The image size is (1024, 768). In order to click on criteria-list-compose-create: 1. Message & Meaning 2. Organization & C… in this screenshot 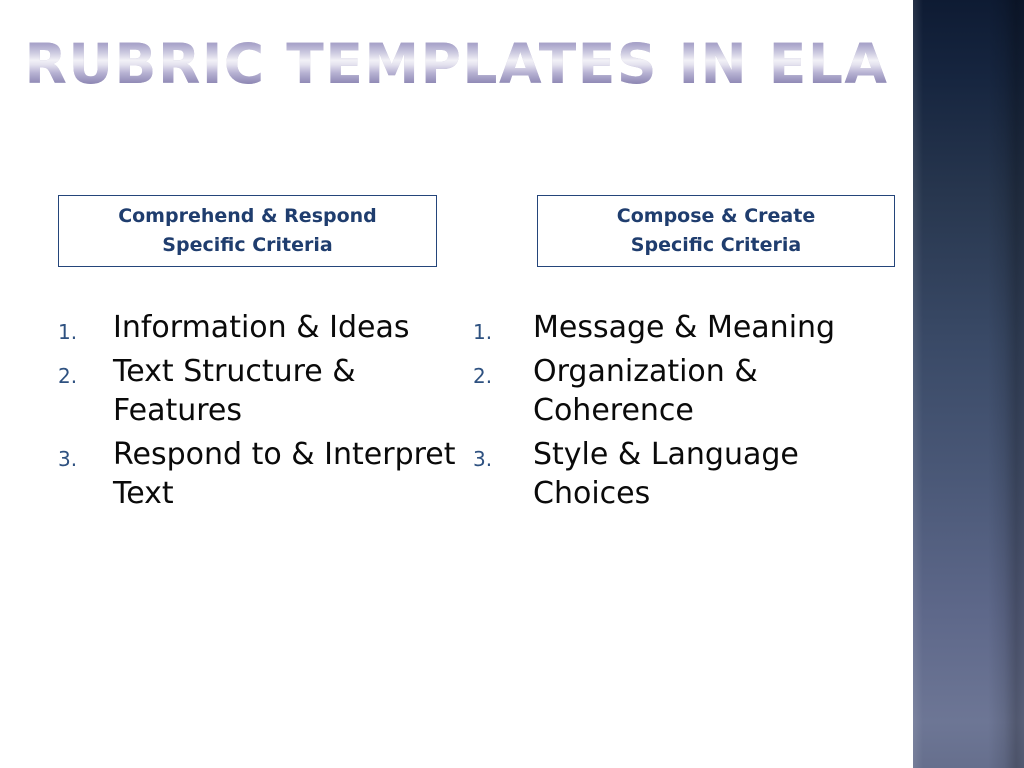, I will do `click(673, 413)`.